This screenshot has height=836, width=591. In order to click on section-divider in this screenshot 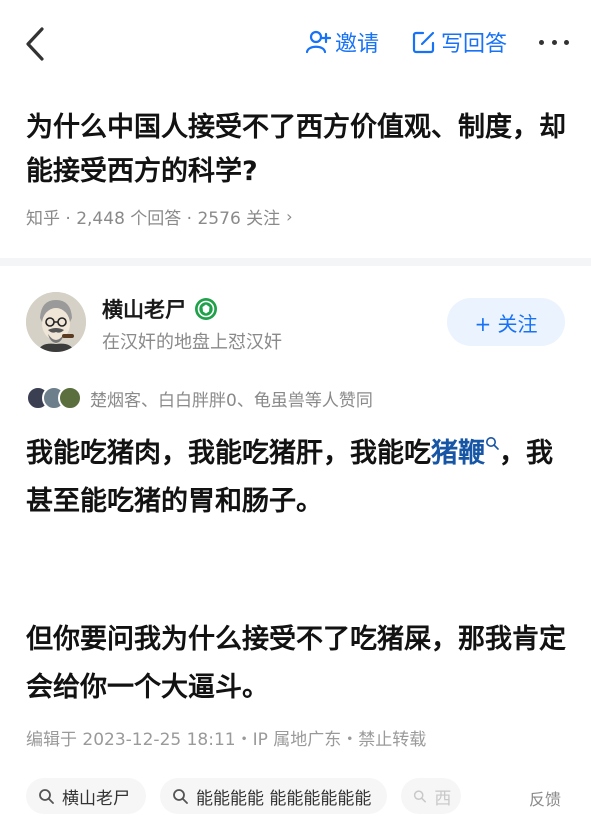, I will do `click(295, 262)`.